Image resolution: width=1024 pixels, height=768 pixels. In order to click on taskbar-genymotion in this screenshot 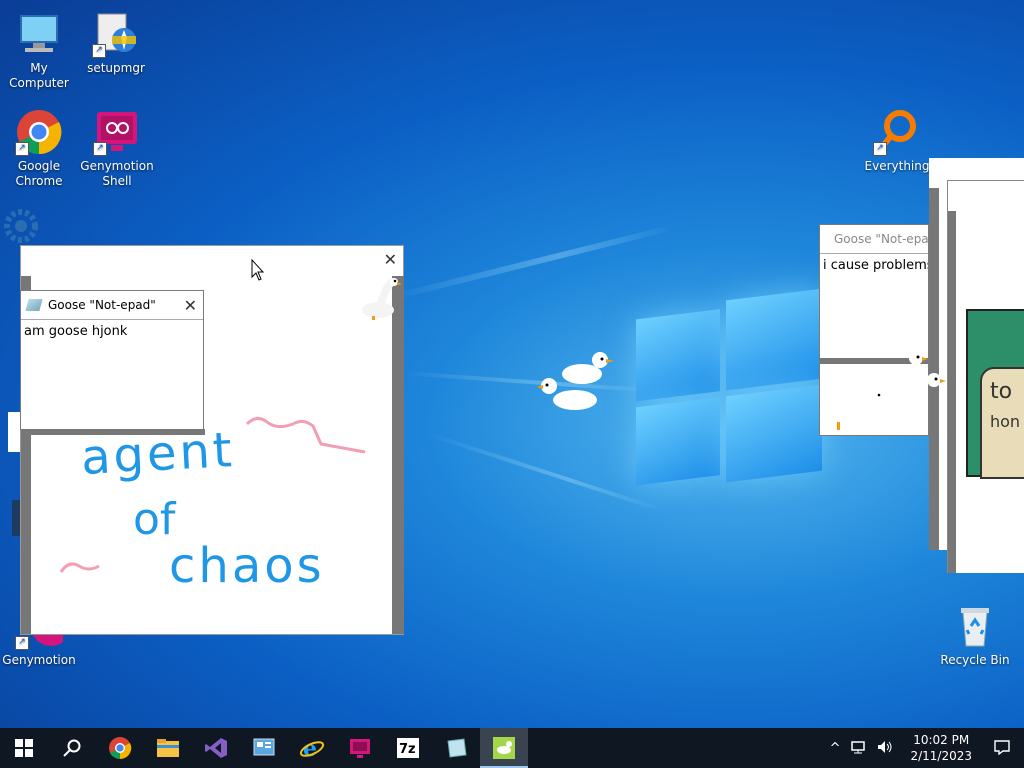, I will do `click(360, 748)`.